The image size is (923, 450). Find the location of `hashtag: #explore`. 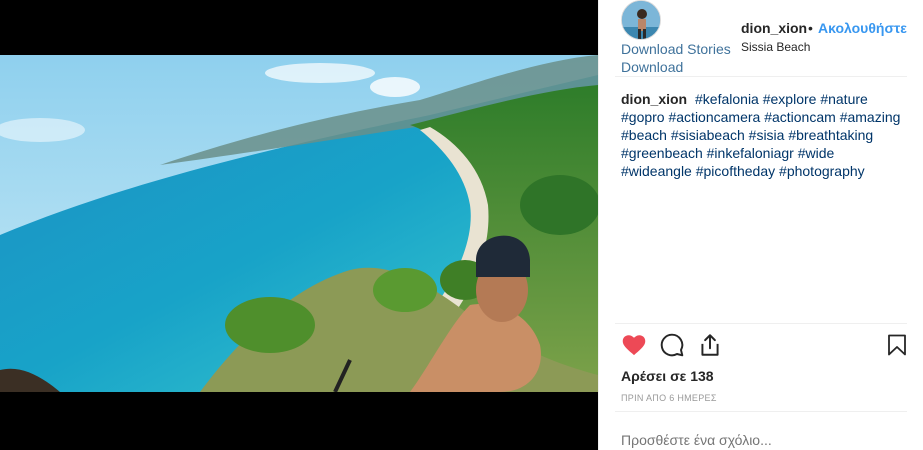

hashtag: #explore is located at coordinates (790, 99).